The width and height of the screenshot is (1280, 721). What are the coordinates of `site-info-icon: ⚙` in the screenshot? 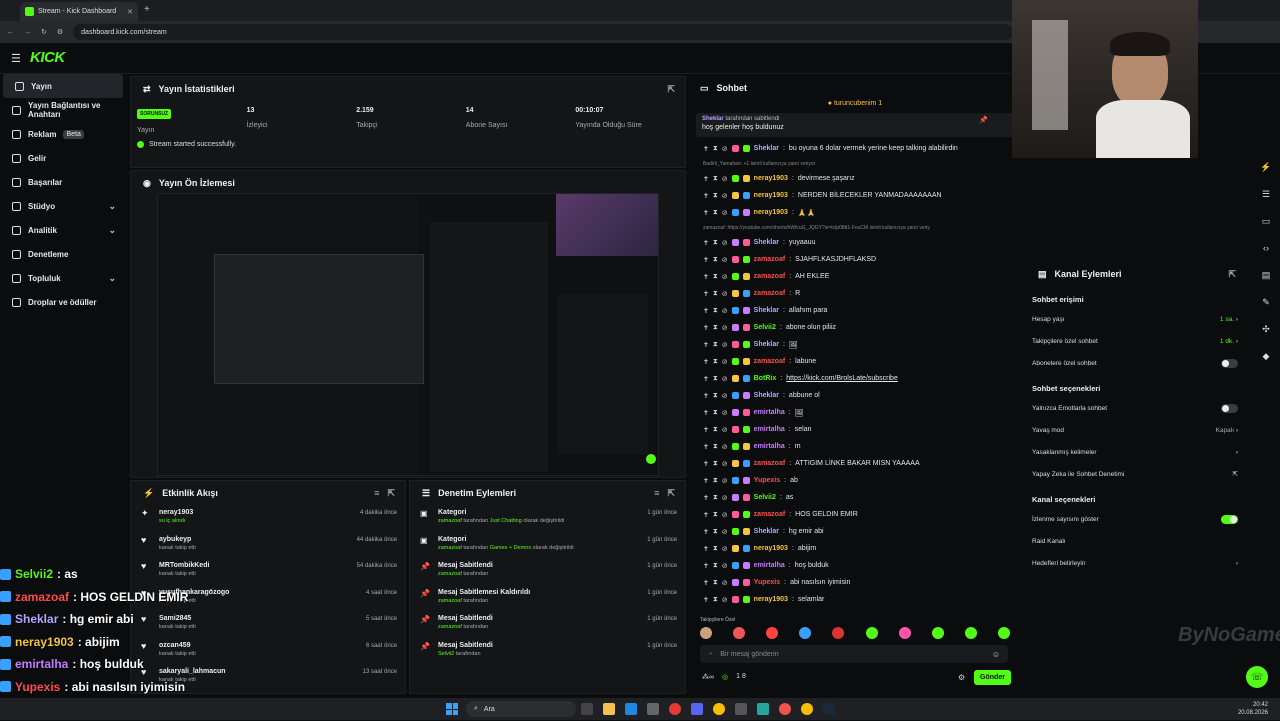 It's located at (60, 32).